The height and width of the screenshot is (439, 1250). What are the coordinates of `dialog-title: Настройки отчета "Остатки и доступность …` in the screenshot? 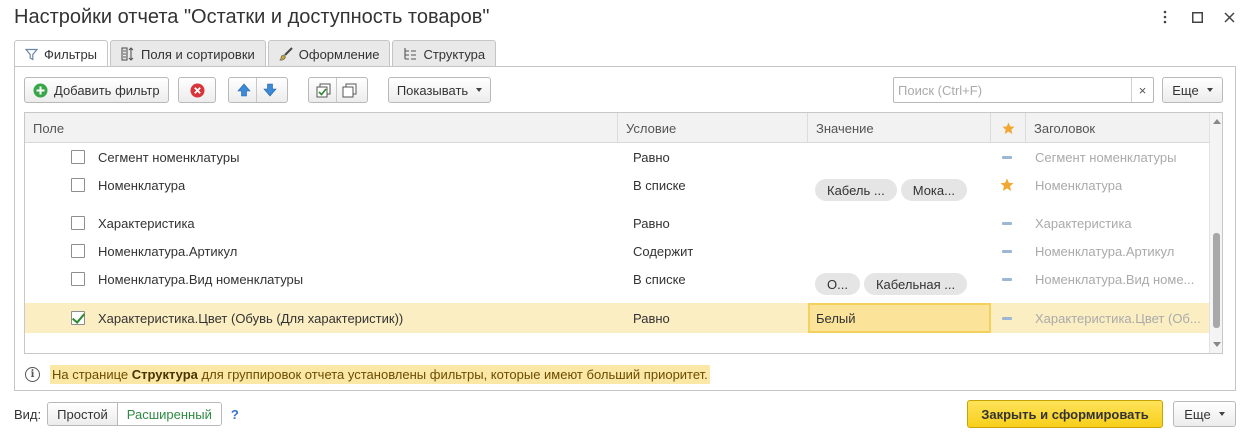 It's located at (252, 17).